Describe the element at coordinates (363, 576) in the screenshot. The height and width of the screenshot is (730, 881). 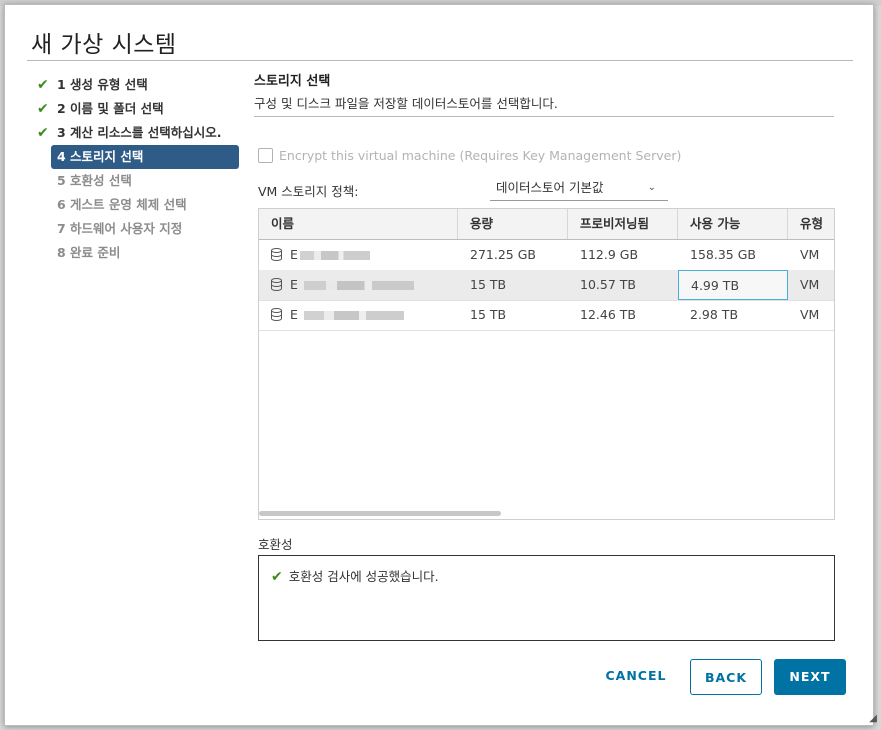
I see `compat-text: 호환성 검사에 성공했습니다.` at that location.